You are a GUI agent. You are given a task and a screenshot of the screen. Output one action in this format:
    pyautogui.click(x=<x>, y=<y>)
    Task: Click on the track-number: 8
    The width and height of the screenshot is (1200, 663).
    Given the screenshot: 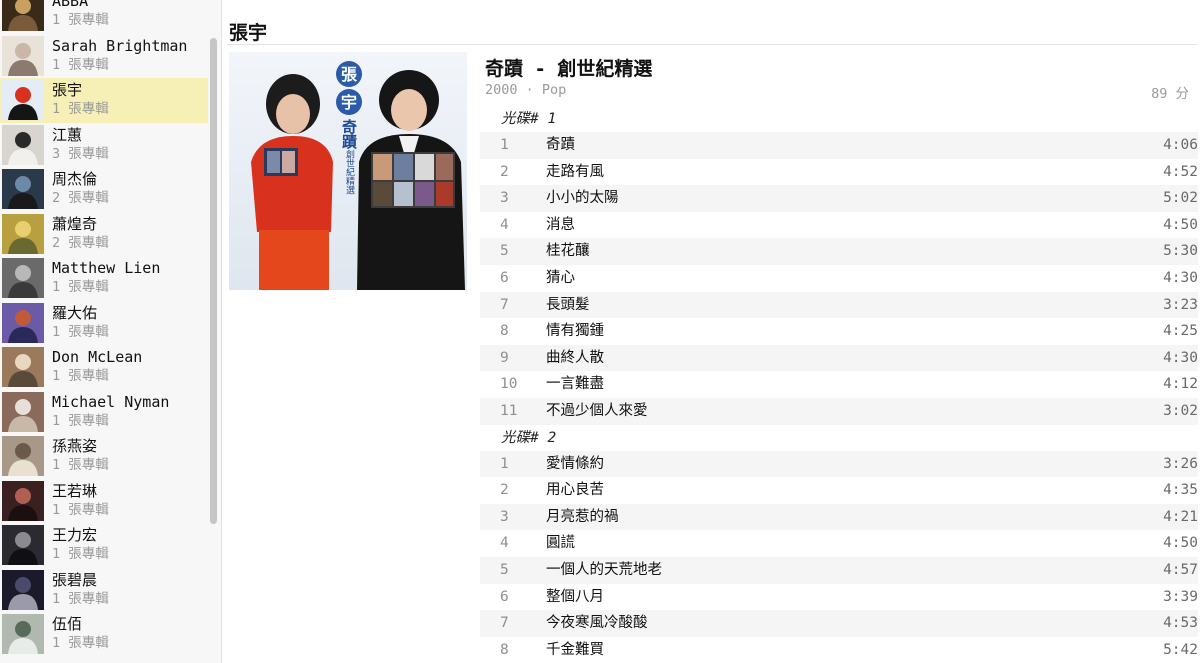 What is the action you would take?
    pyautogui.click(x=504, y=331)
    